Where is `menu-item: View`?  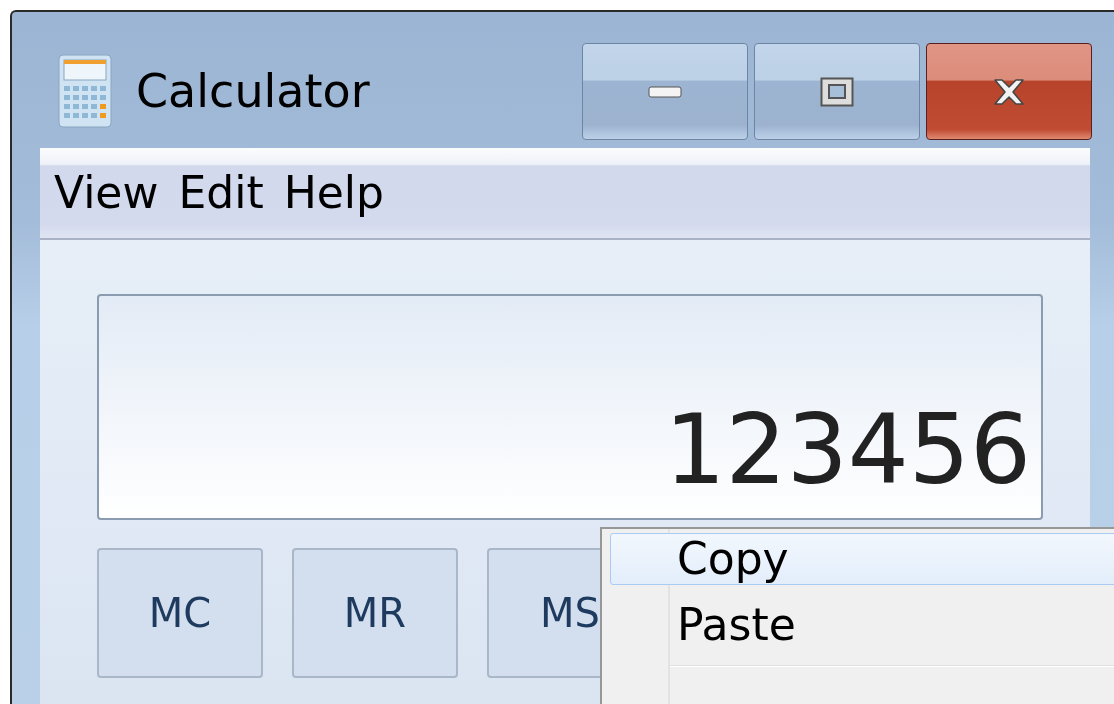 menu-item: View is located at coordinates (106, 193).